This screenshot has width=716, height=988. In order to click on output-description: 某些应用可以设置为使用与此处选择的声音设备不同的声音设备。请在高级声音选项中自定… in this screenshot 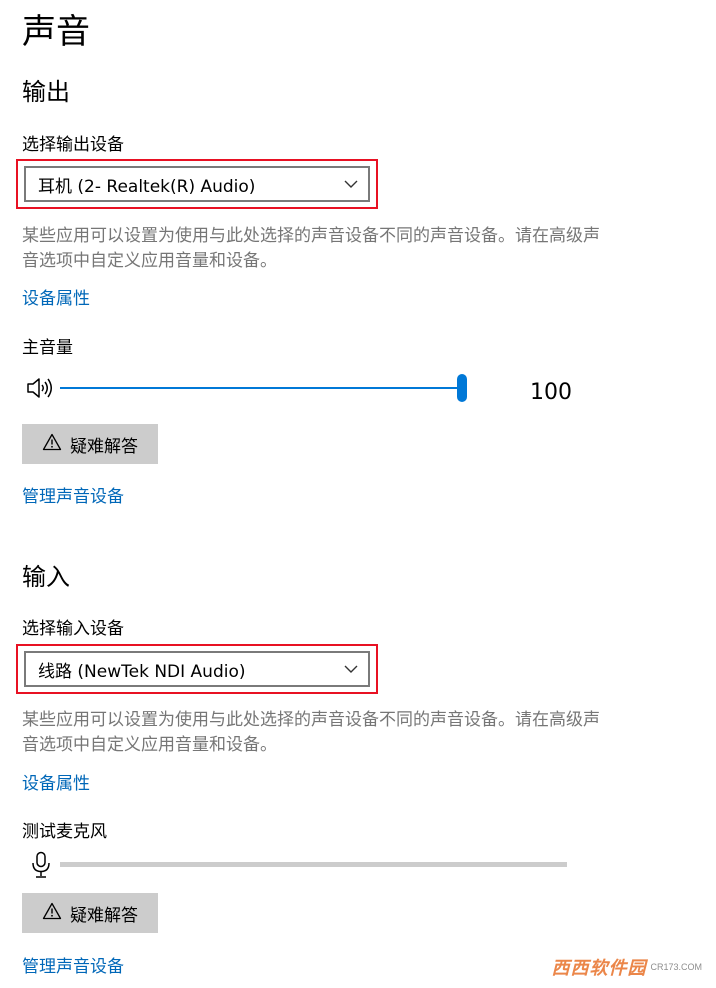, I will do `click(311, 248)`.